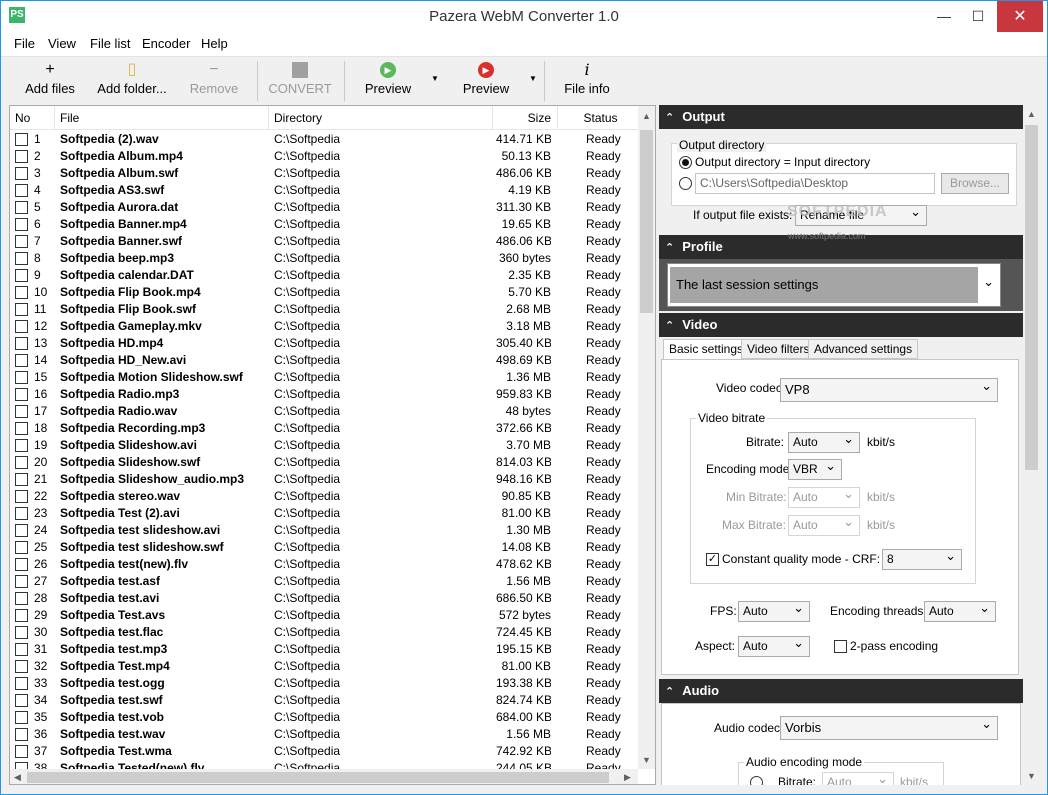  What do you see at coordinates (841, 117) in the screenshot?
I see `output-section-header: ⌃ Output` at bounding box center [841, 117].